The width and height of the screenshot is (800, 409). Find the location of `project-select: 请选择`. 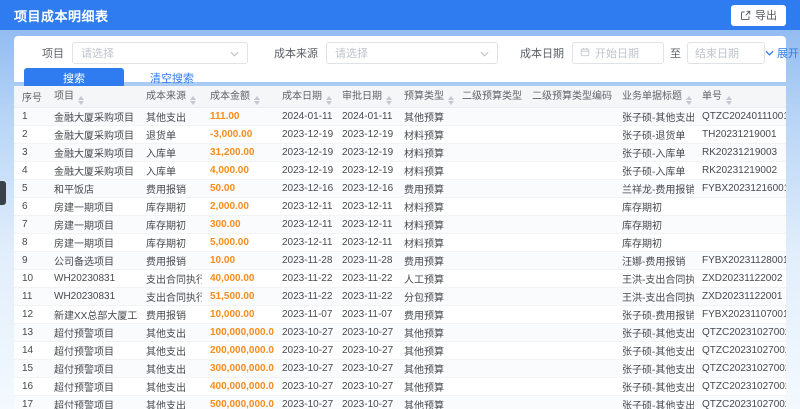

project-select: 请选择 is located at coordinates (160, 52).